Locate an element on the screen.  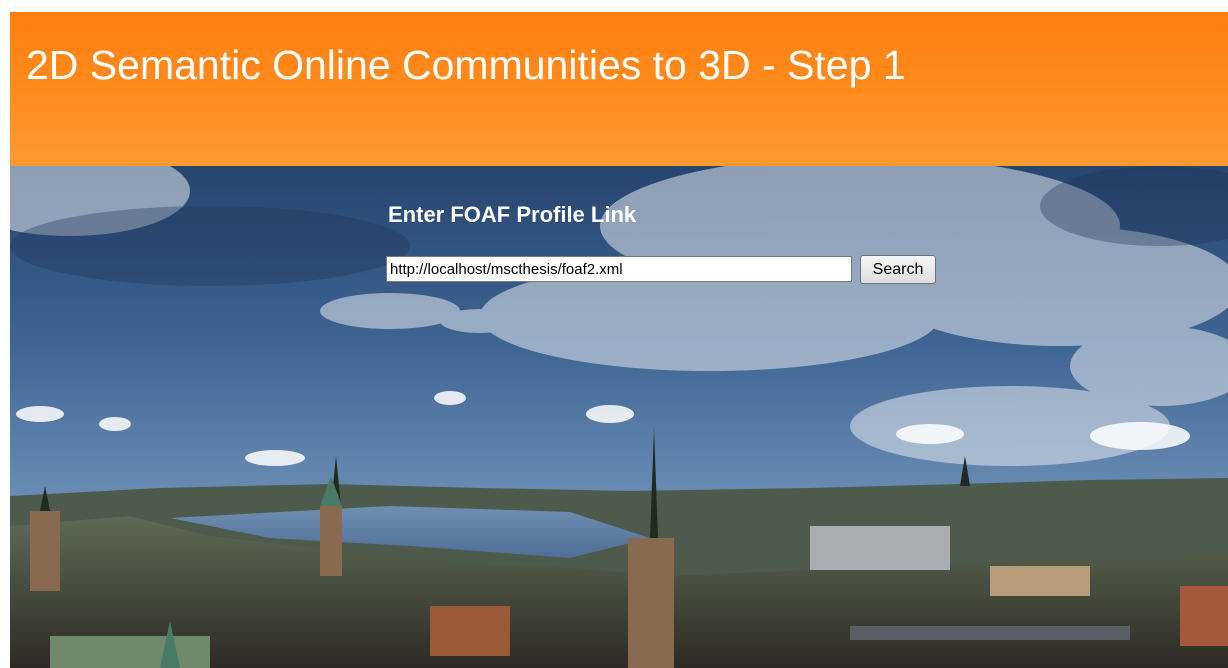
search-button: Search is located at coordinates (898, 269).